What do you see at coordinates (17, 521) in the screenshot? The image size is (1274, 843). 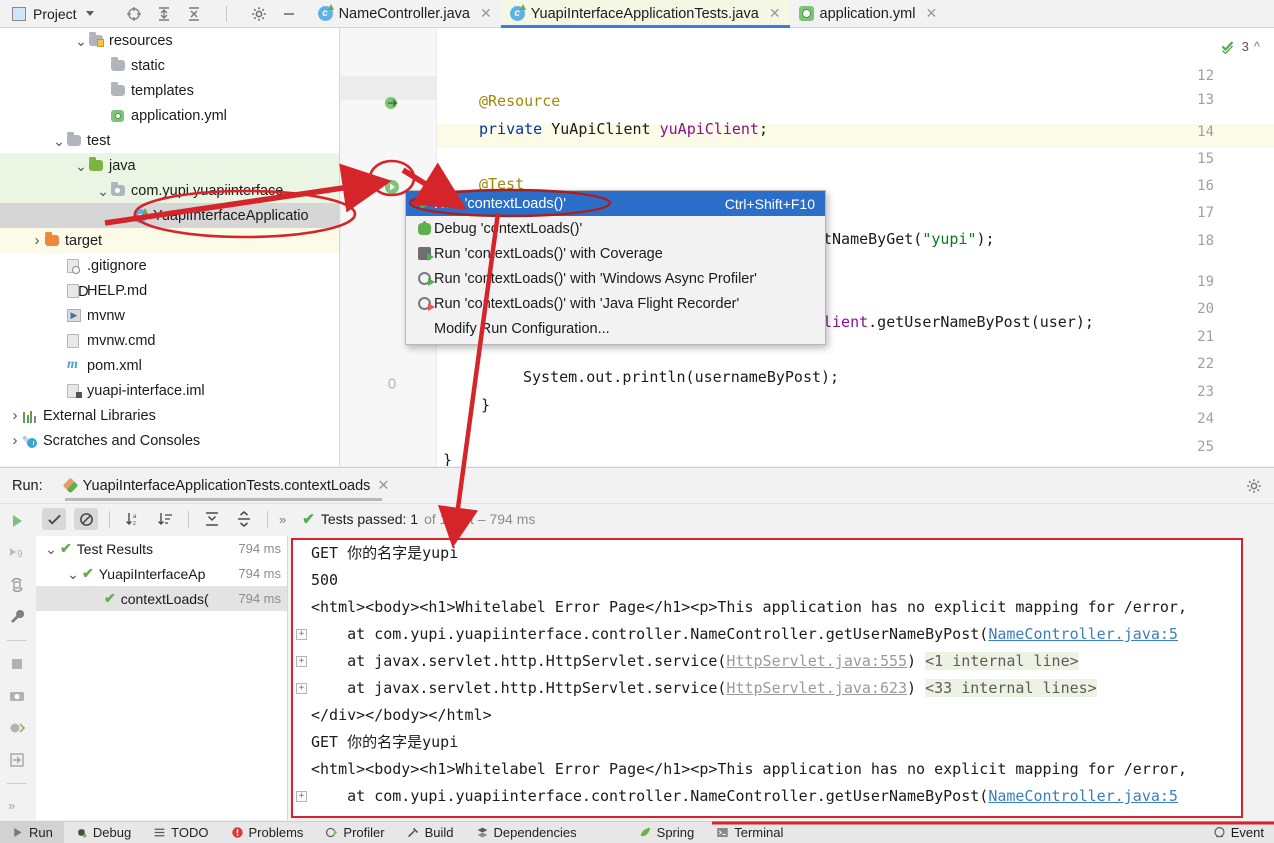 I see `rerun-icon` at bounding box center [17, 521].